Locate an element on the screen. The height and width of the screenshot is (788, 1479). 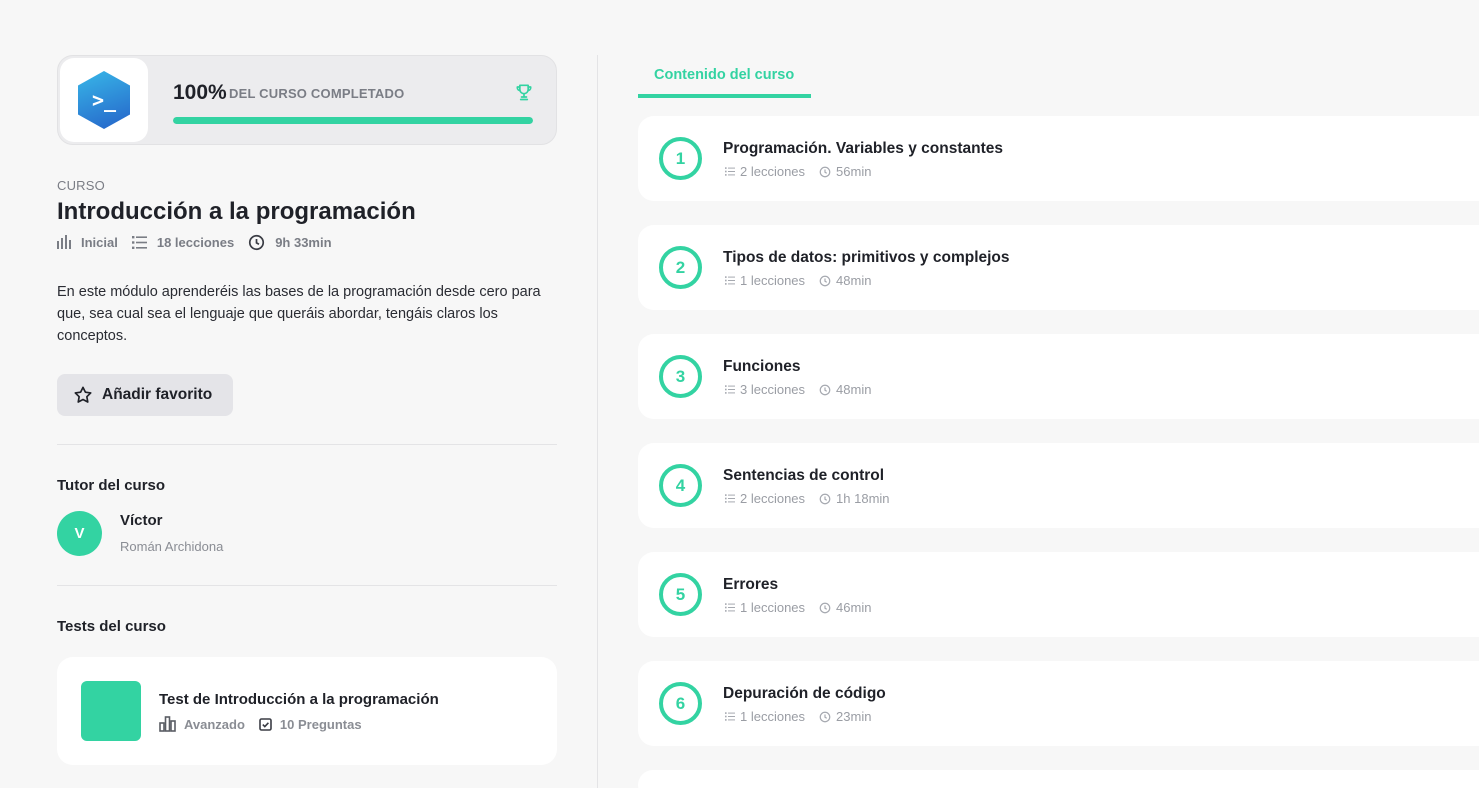
module-title: Tipos de datos: primitivos y complejos is located at coordinates (866, 257).